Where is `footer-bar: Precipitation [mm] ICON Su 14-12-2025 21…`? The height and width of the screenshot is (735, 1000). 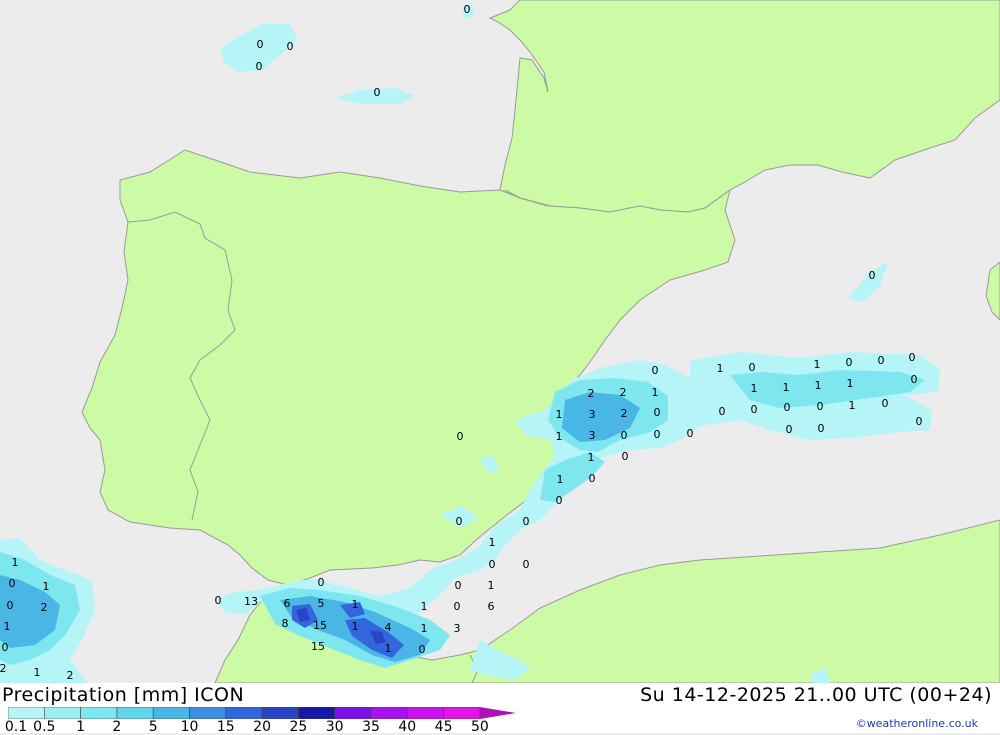 footer-bar: Precipitation [mm] ICON Su 14-12-2025 21… is located at coordinates (500, 709).